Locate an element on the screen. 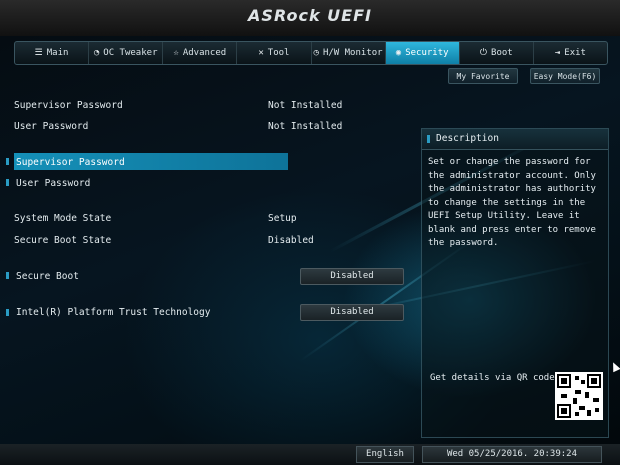  tab-hw-monitor: ◷ H/W Monitor is located at coordinates (349, 53).